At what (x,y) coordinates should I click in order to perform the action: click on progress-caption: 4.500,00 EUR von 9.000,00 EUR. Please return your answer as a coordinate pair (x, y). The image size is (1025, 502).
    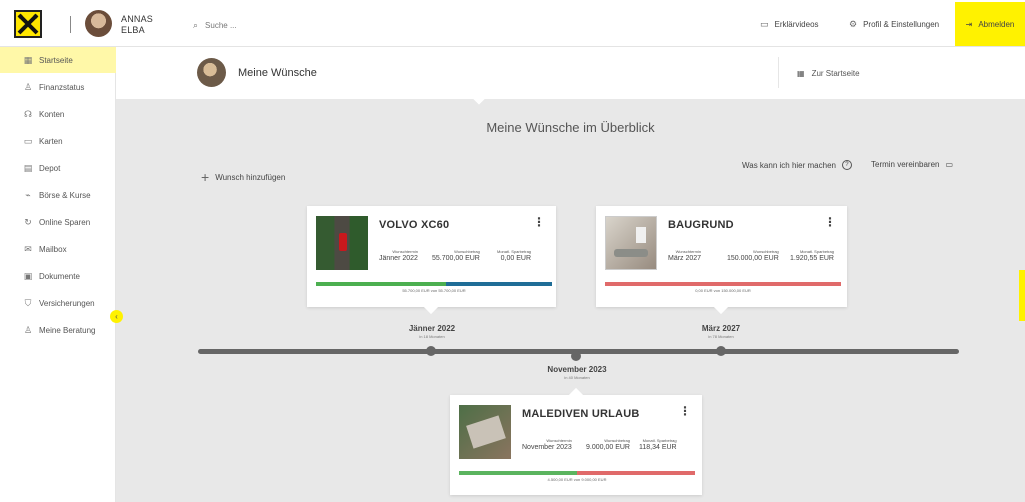
    Looking at the image, I should click on (577, 479).